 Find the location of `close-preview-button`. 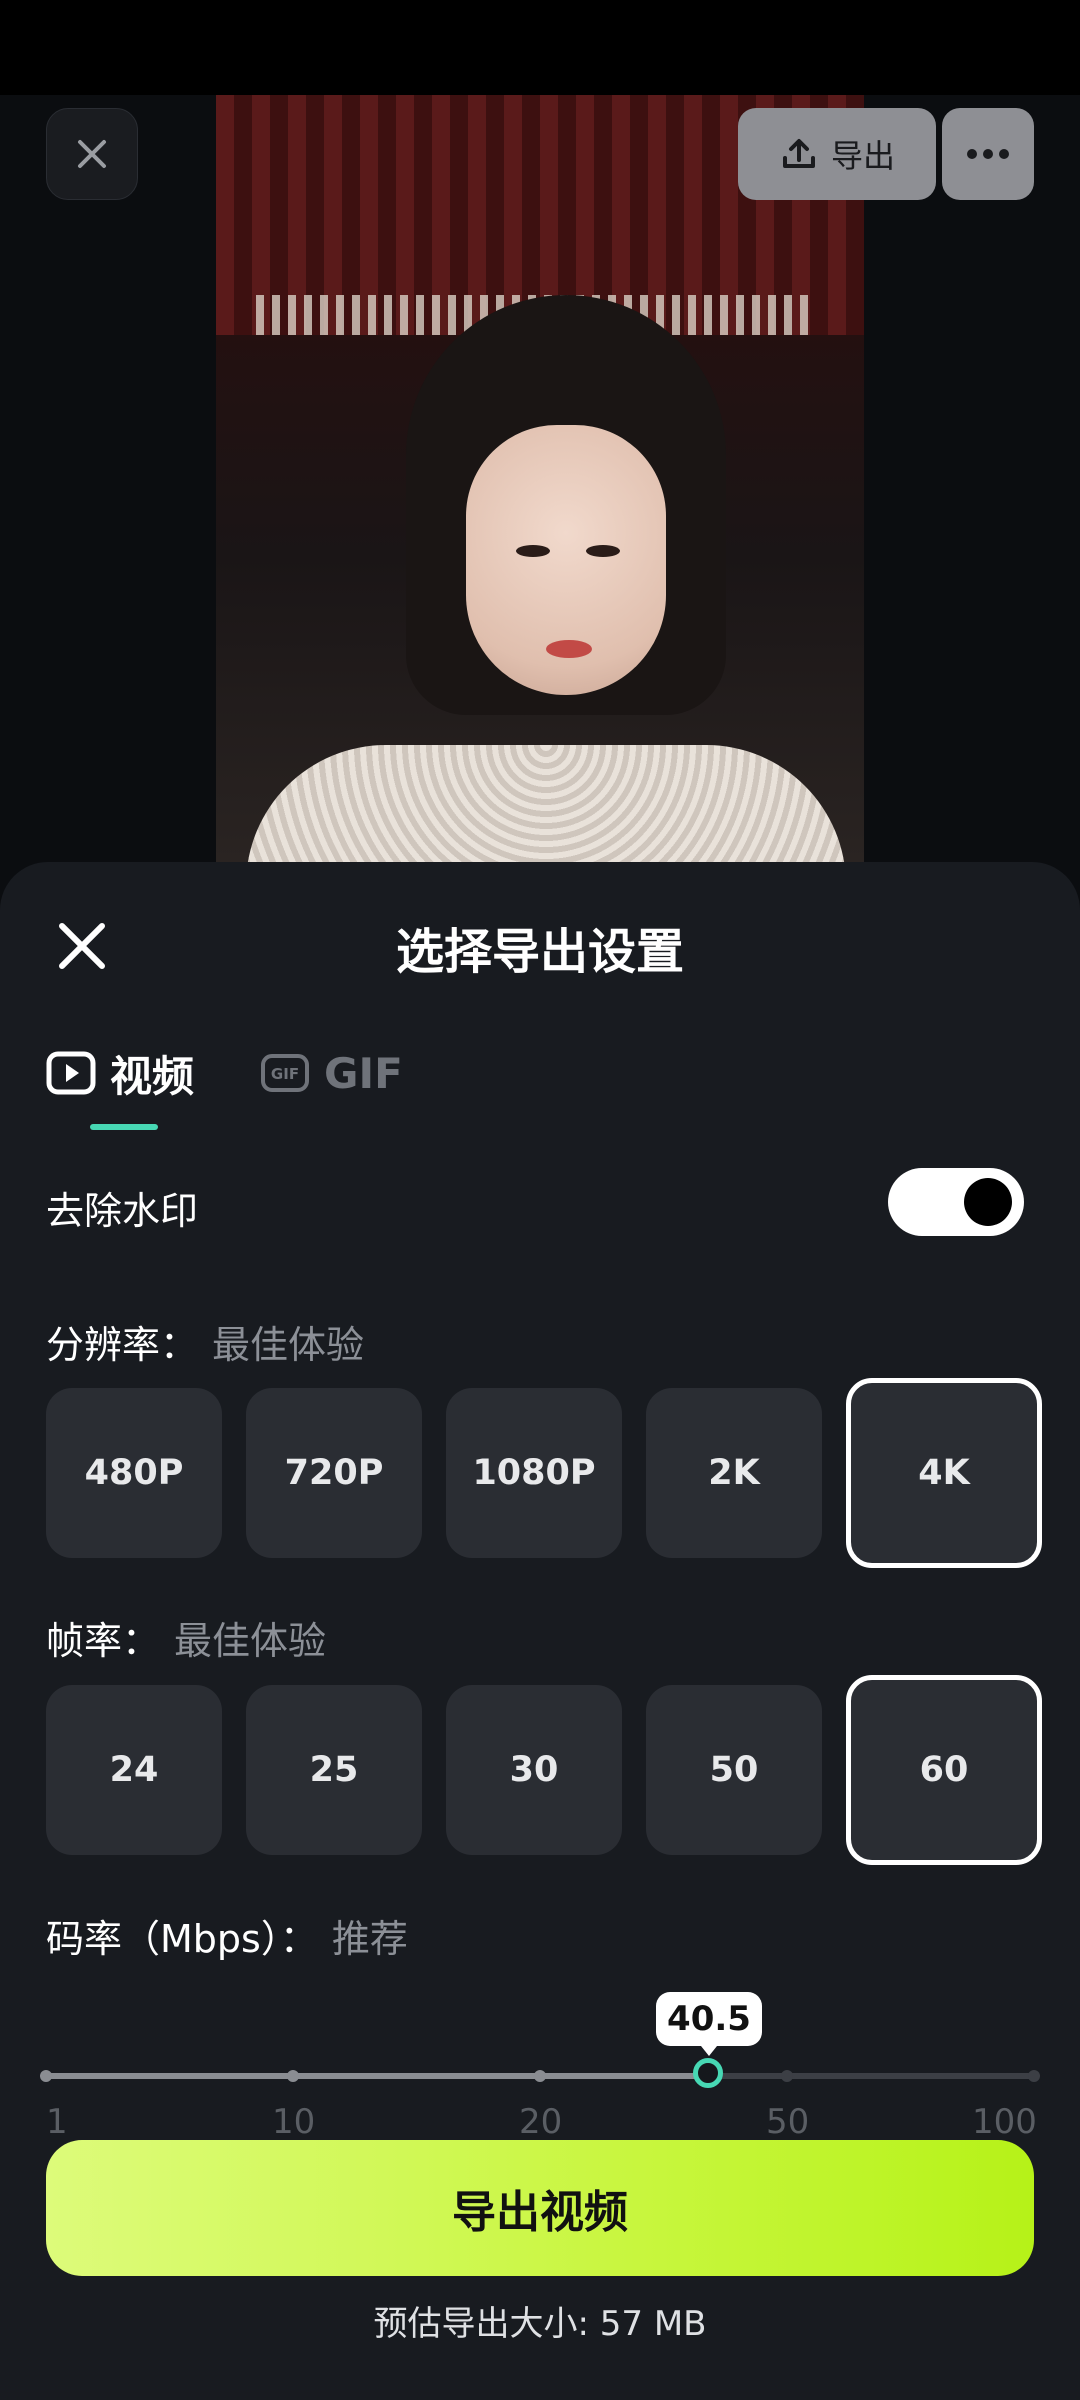

close-preview-button is located at coordinates (92, 154).